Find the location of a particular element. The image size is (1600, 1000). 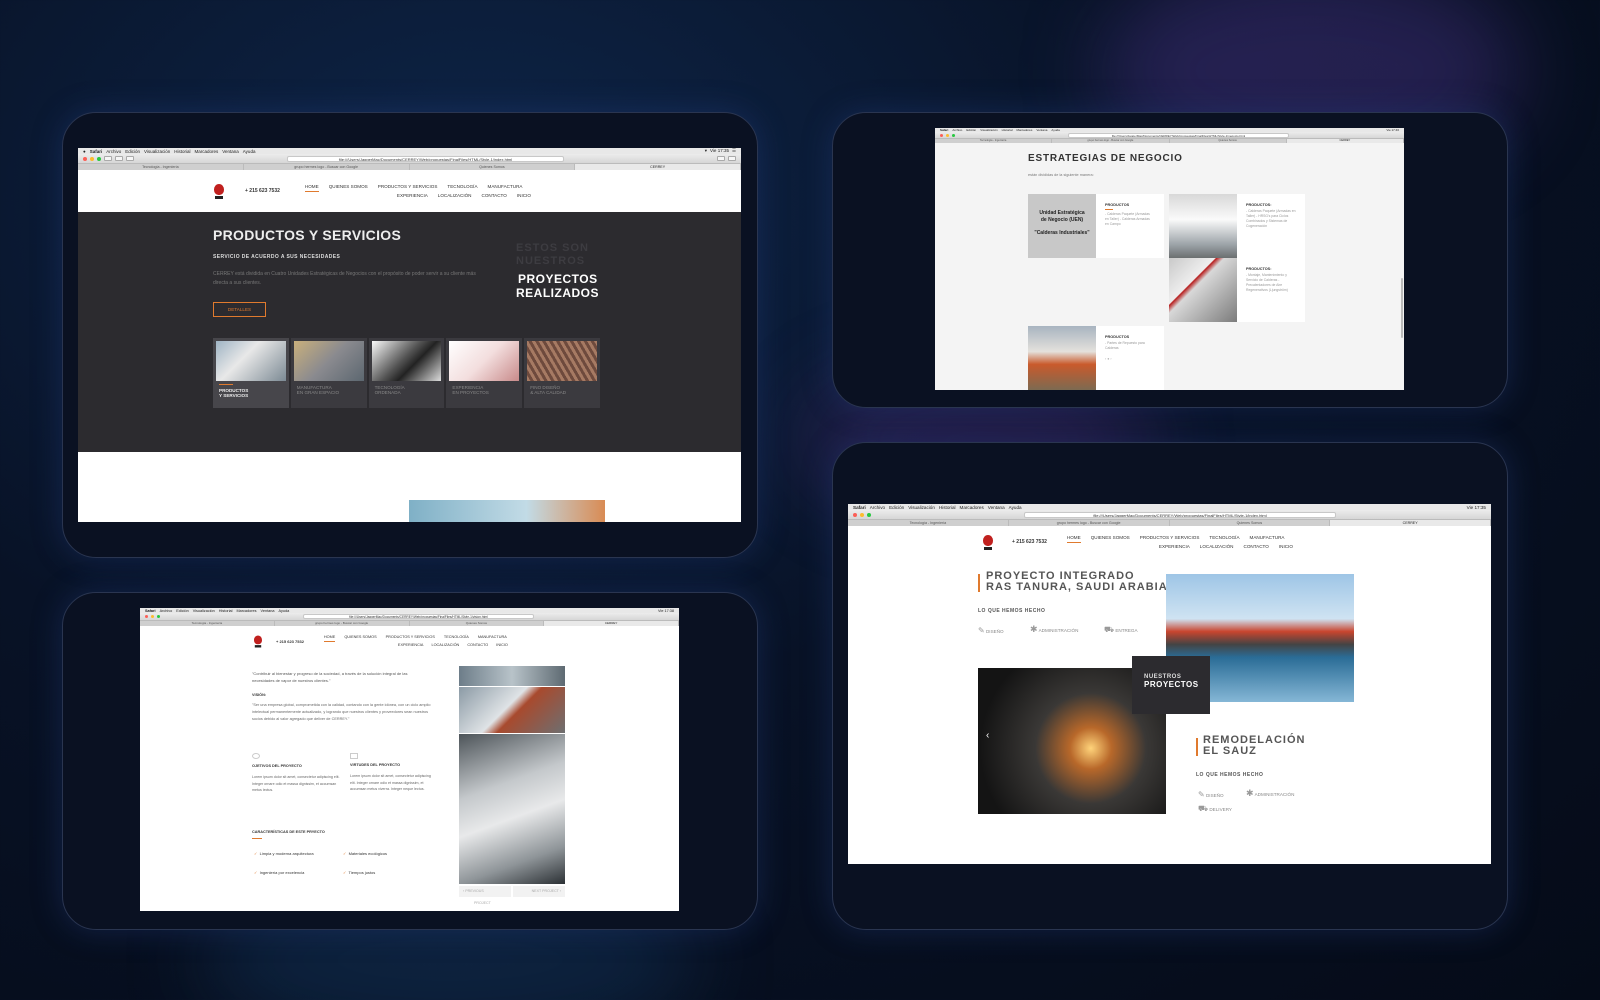

details-button: DETALLES is located at coordinates (239, 309).